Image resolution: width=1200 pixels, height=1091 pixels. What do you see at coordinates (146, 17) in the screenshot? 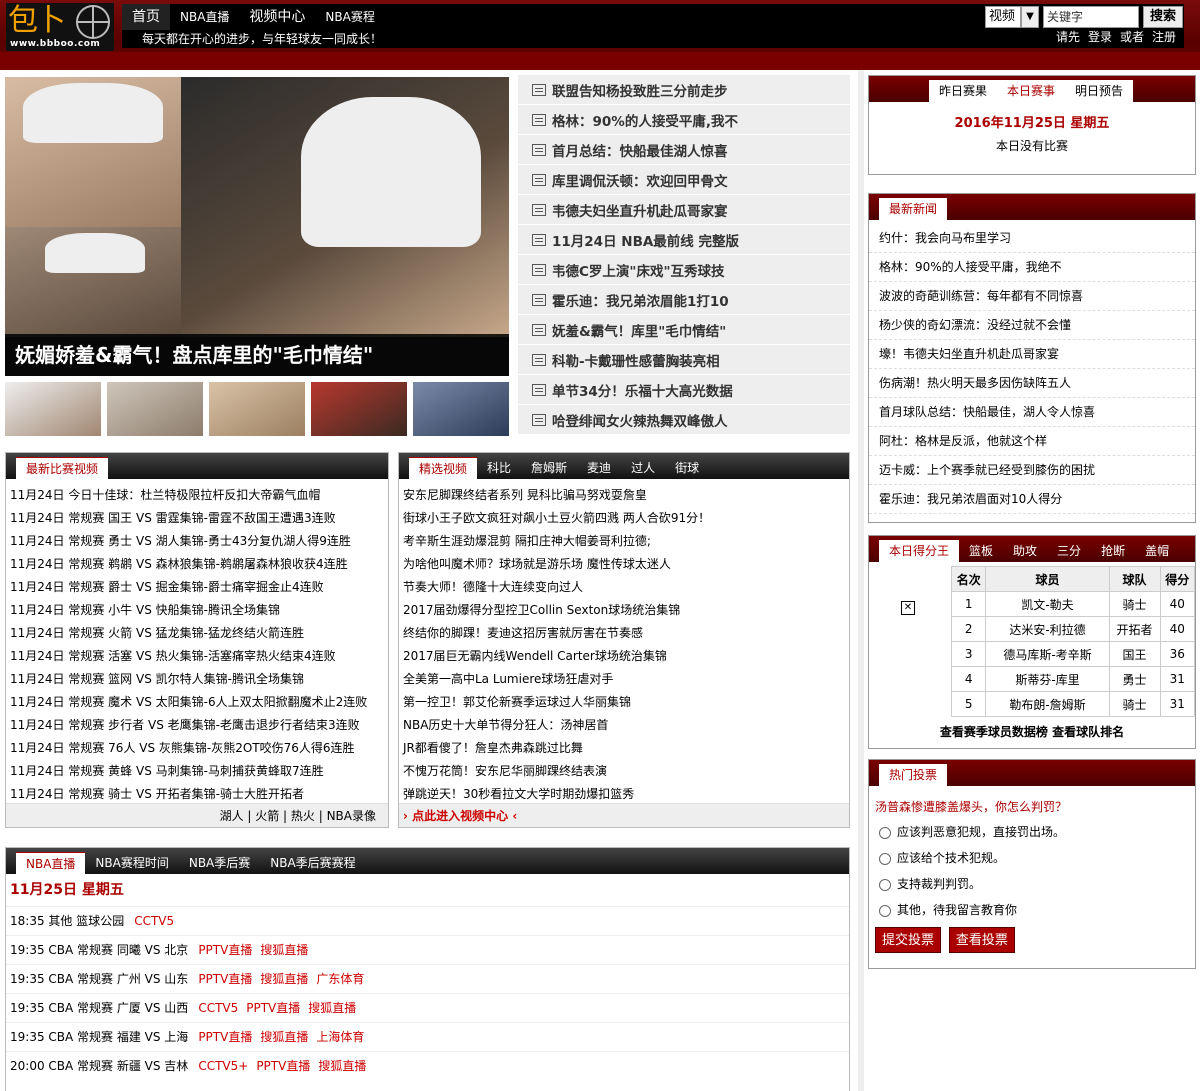
I see `nav-home: 首页` at bounding box center [146, 17].